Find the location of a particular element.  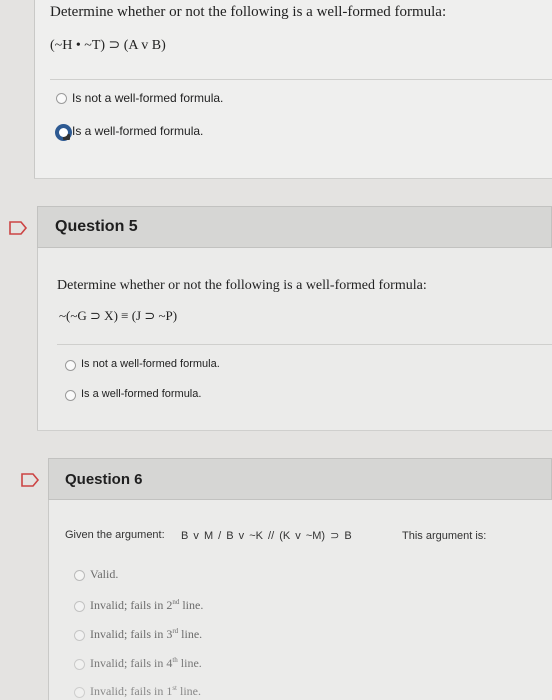

question-5-title: Question 5 is located at coordinates (96, 226).